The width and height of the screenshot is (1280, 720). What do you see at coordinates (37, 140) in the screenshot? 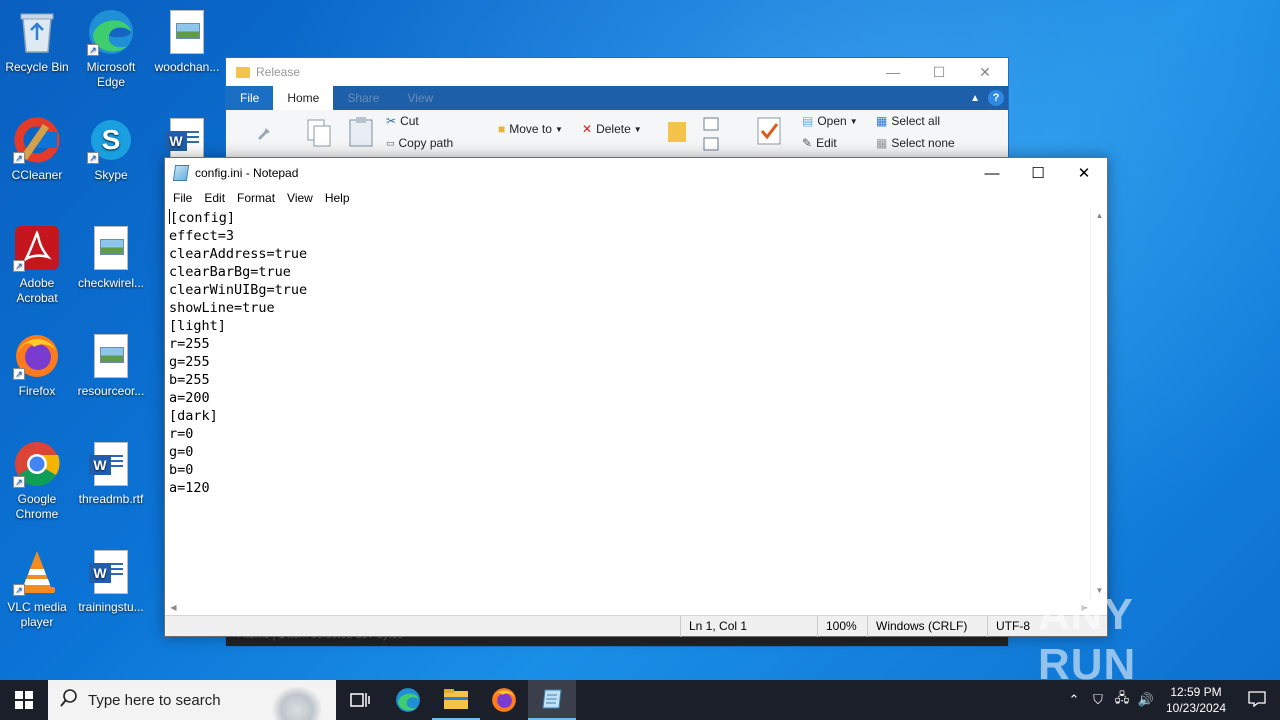
I see `ccleaner-icon: ↗` at bounding box center [37, 140].